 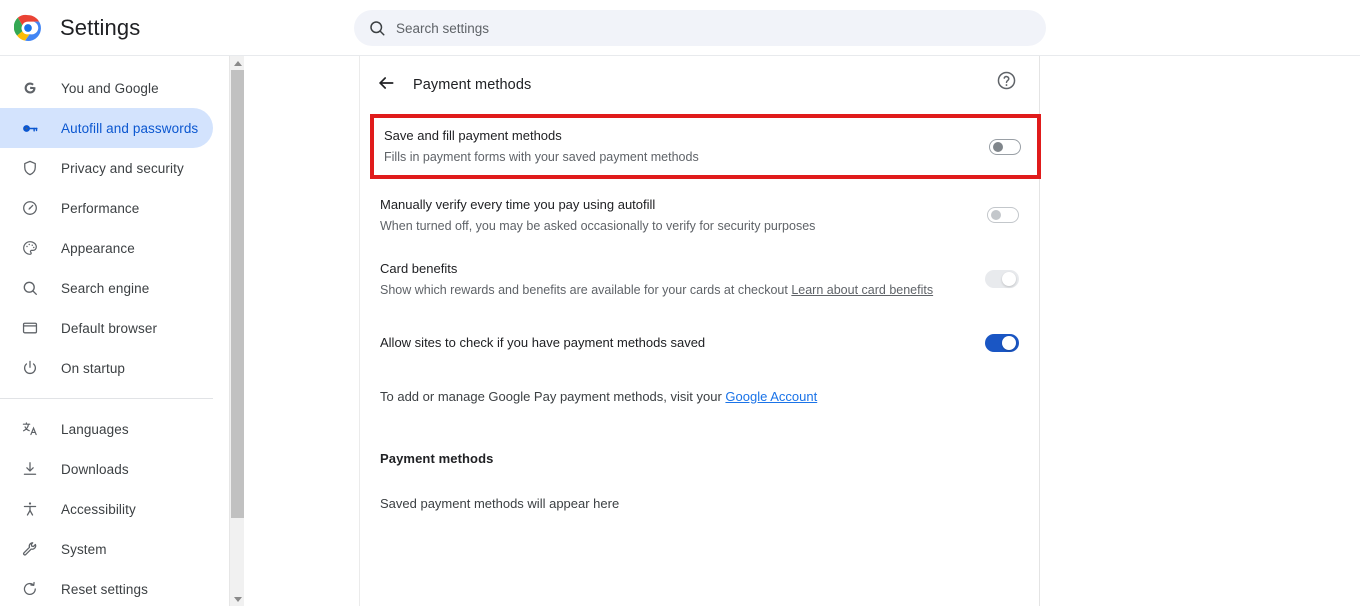 What do you see at coordinates (473, 135) in the screenshot?
I see `setting-row-title: Save and fill payment methods` at bounding box center [473, 135].